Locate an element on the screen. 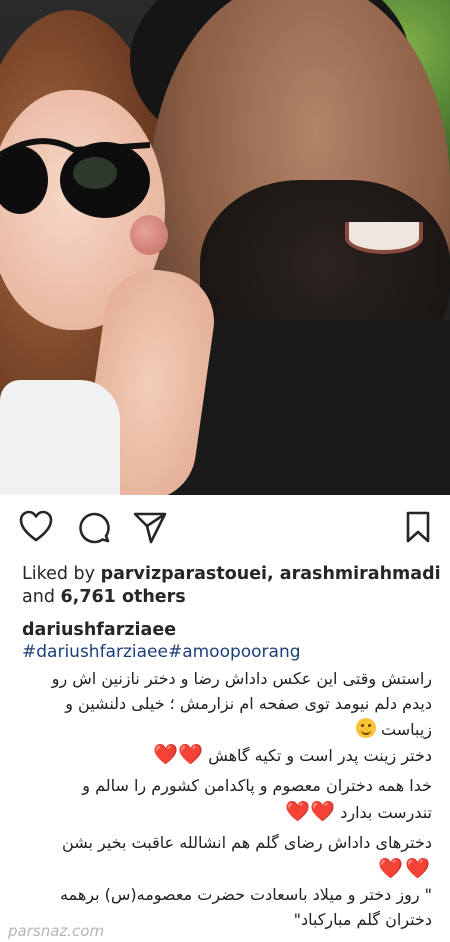  caption-text: تندرست بدارد is located at coordinates (386, 812).